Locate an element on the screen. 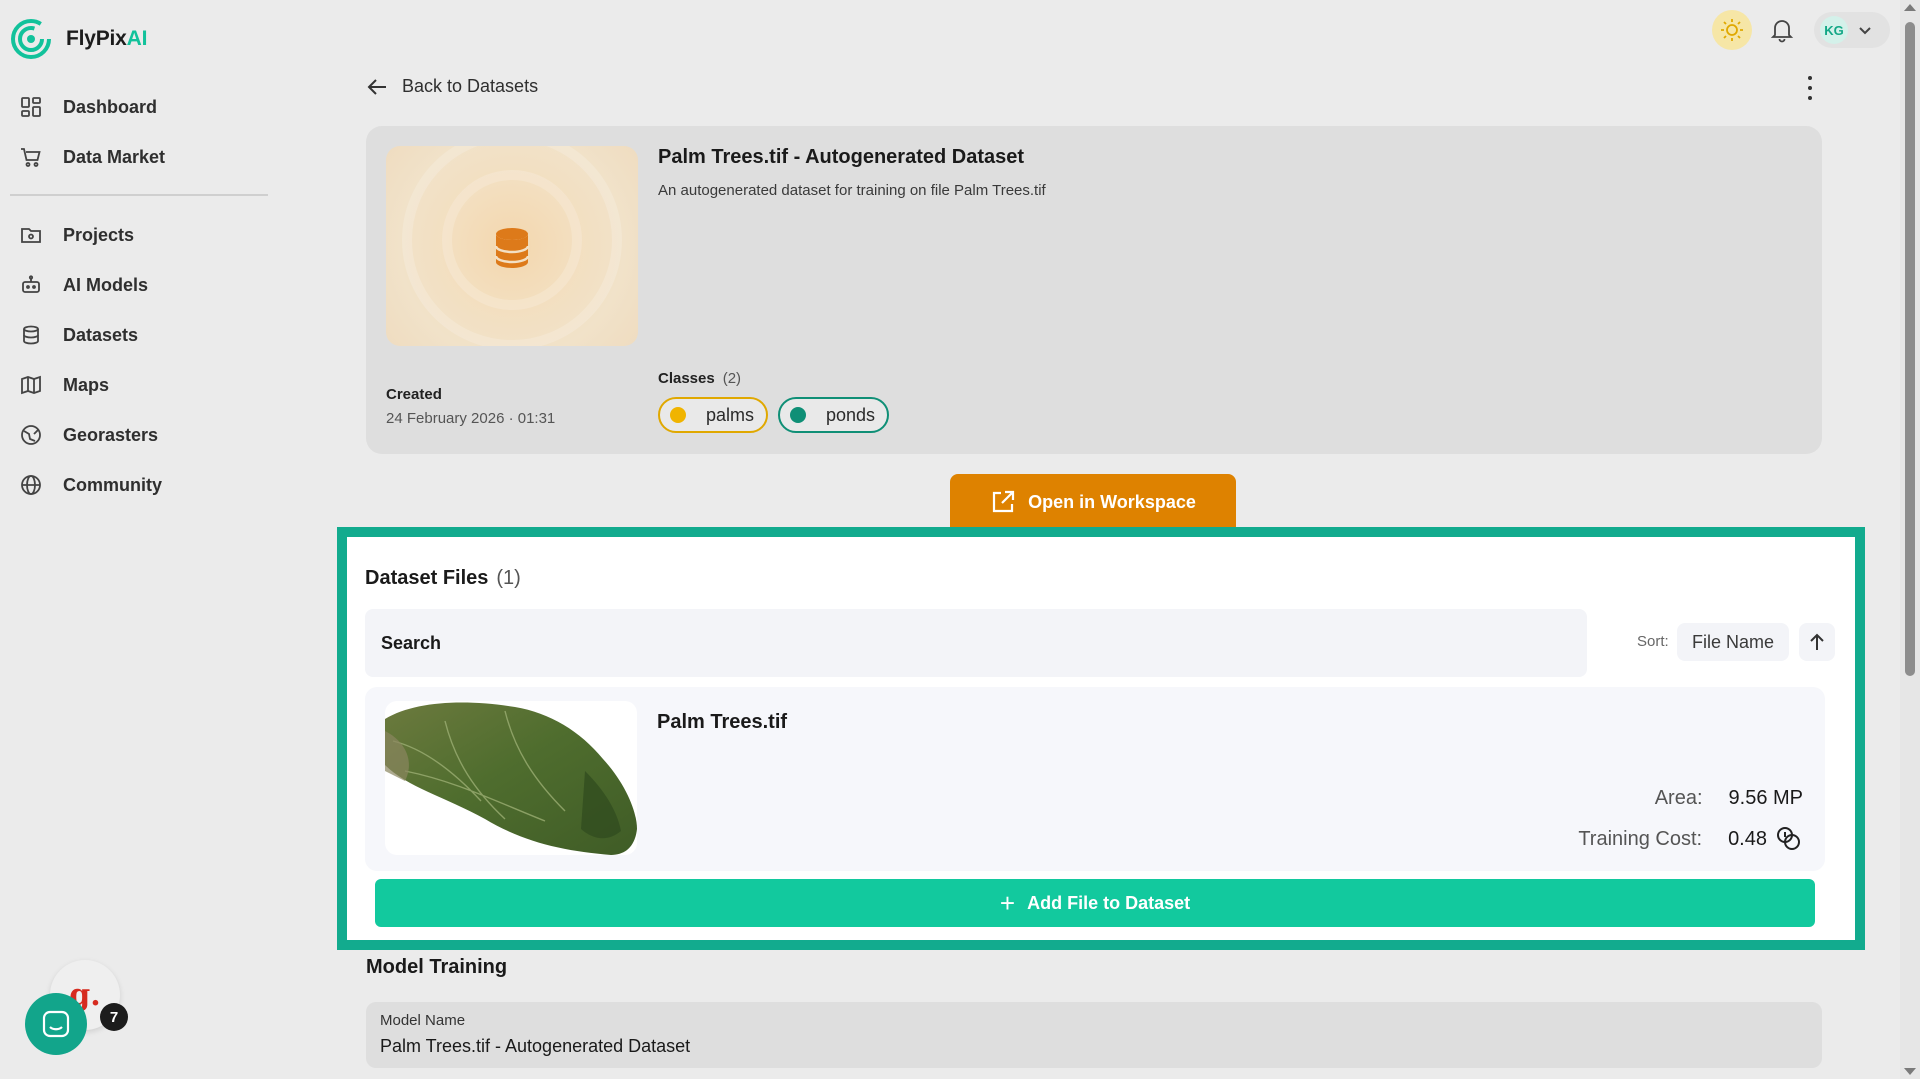 The image size is (1920, 1079). coins-icon is located at coordinates (1788, 838).